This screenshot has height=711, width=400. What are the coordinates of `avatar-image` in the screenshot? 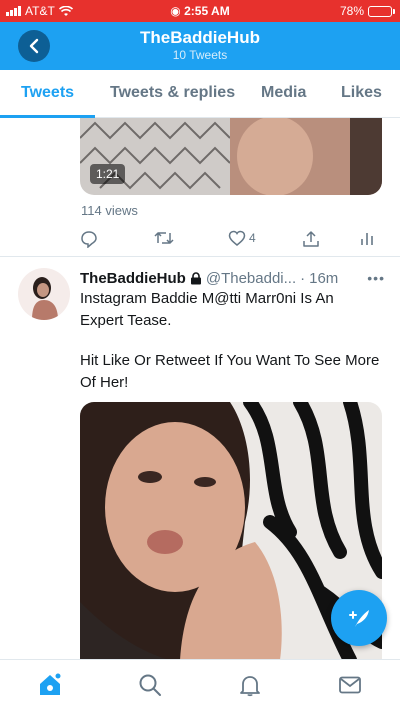 It's located at (44, 294).